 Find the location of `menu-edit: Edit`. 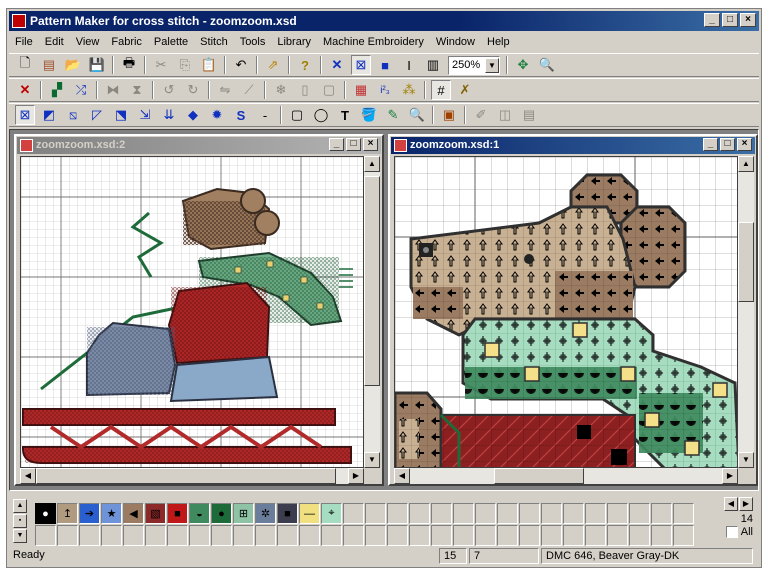

menu-edit: Edit is located at coordinates (54, 42).